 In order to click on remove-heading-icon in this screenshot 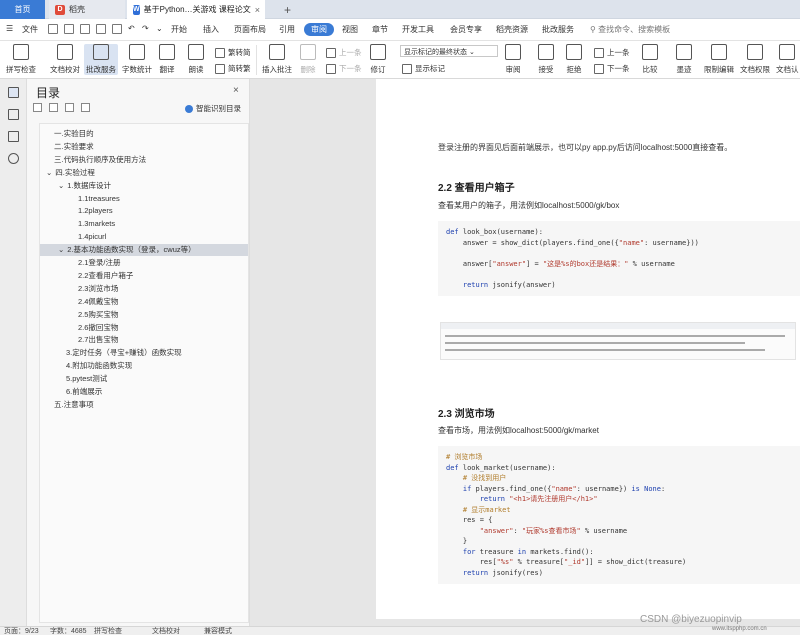, I will do `click(85, 107)`.